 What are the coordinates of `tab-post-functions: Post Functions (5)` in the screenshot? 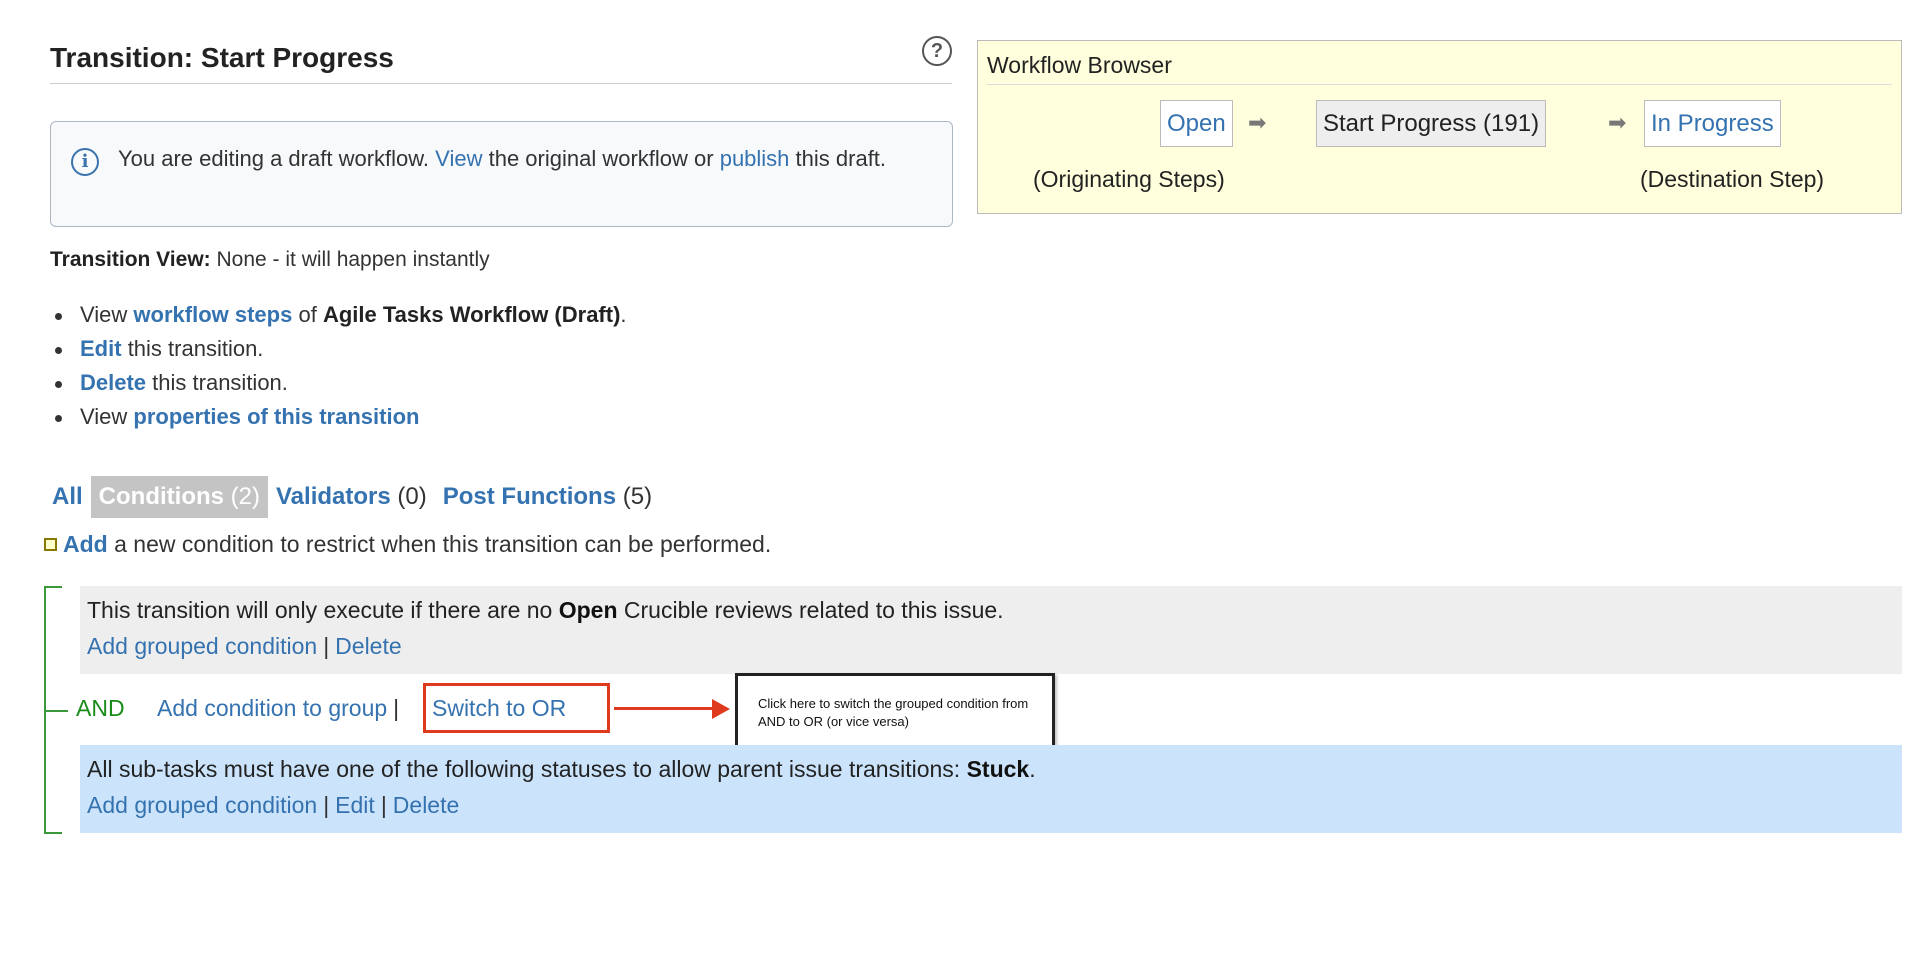 It's located at (547, 497).